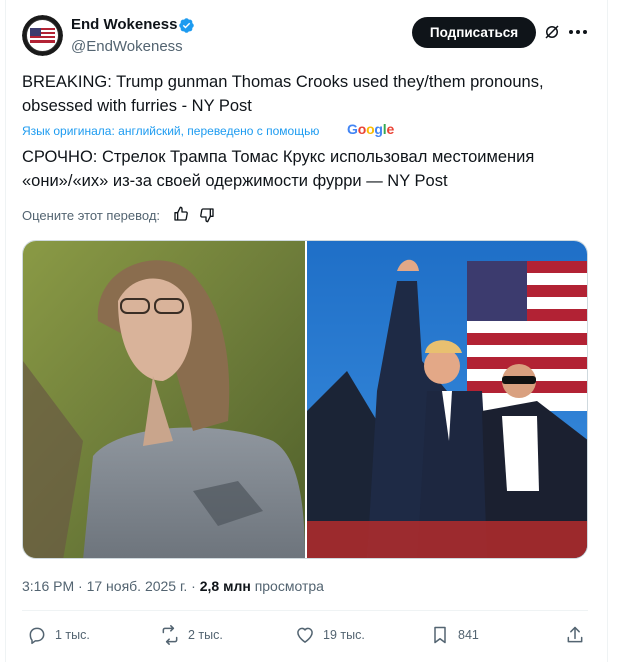  I want to click on divider, so click(305, 610).